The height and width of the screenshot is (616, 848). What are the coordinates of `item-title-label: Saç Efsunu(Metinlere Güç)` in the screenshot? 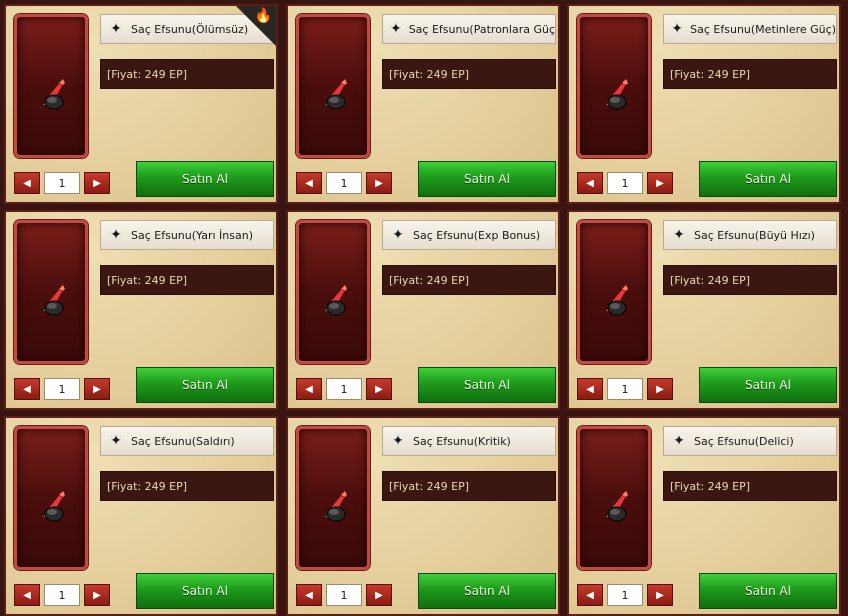 It's located at (763, 29).